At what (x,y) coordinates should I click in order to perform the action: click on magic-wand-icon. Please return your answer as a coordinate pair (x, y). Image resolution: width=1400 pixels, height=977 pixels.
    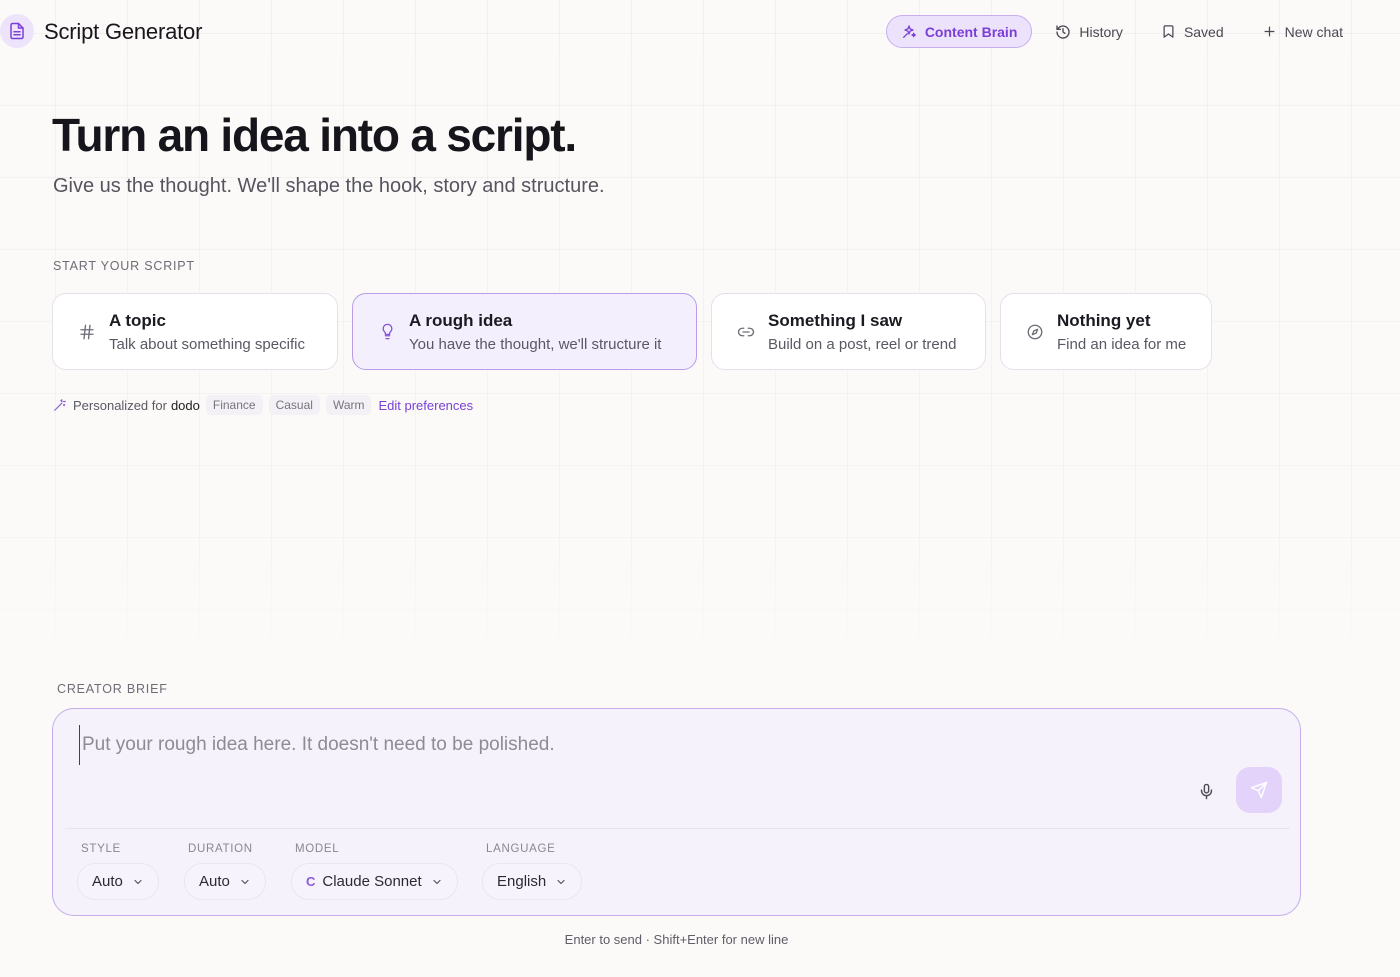
    Looking at the image, I should click on (60, 405).